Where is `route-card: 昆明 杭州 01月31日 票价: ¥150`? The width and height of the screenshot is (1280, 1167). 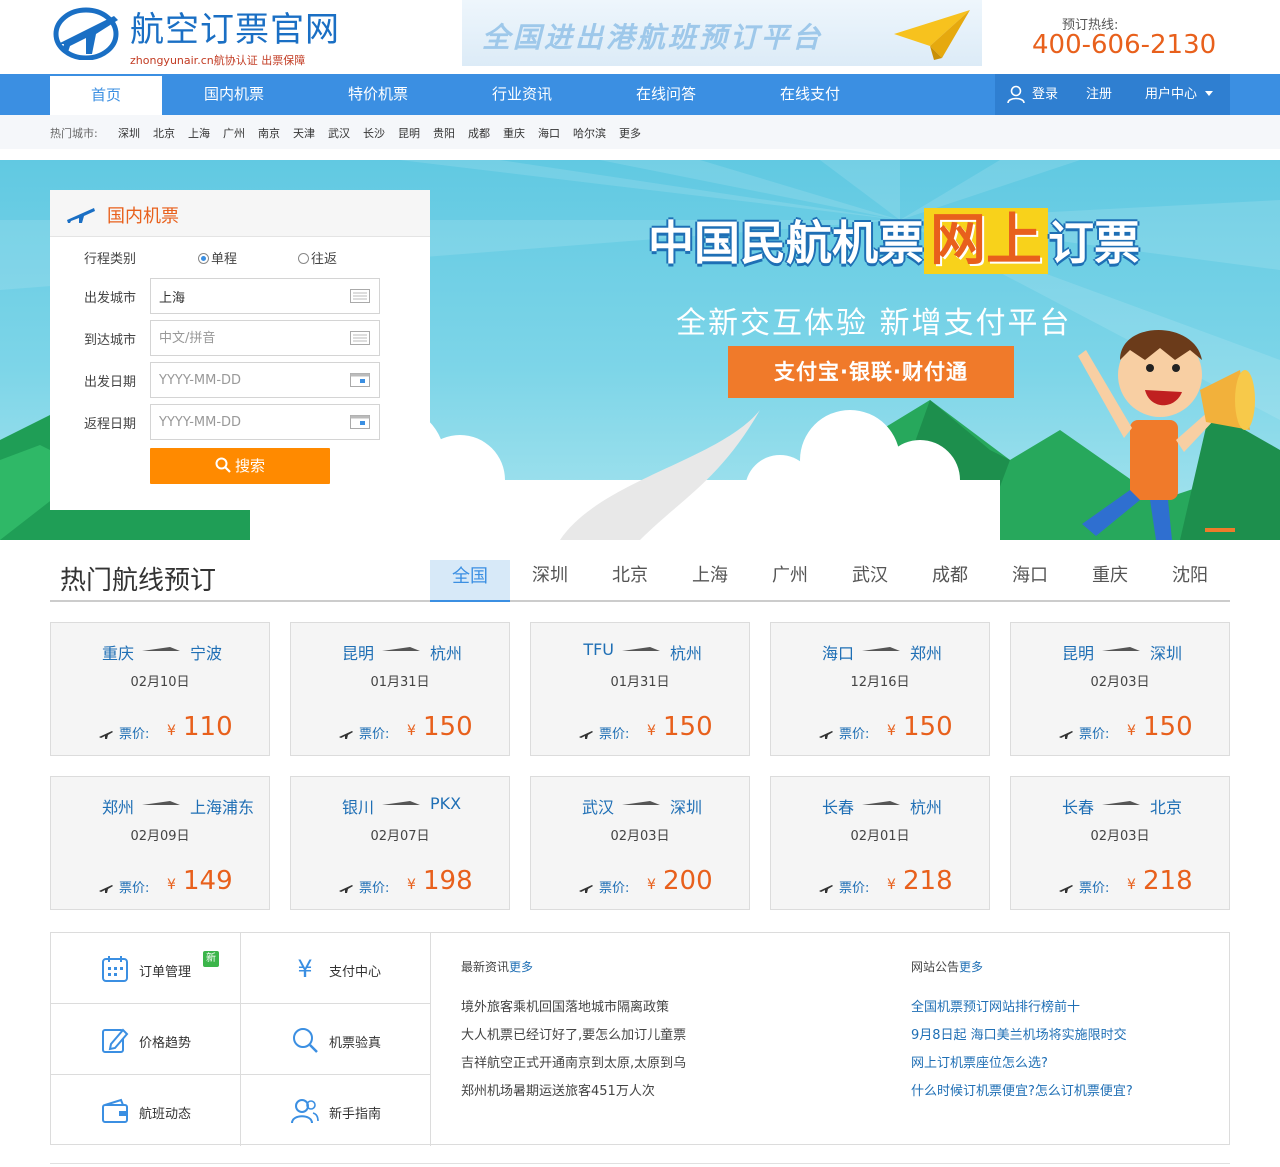
route-card: 昆明 杭州 01月31日 票价: ¥150 is located at coordinates (400, 689).